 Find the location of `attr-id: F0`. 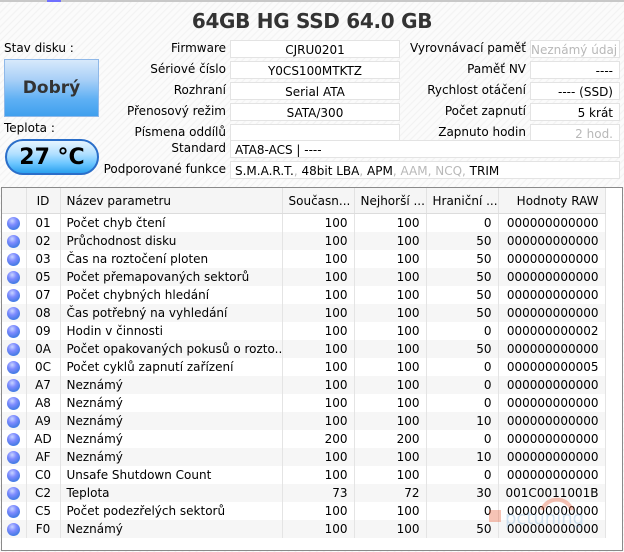

attr-id: F0 is located at coordinates (43, 529).